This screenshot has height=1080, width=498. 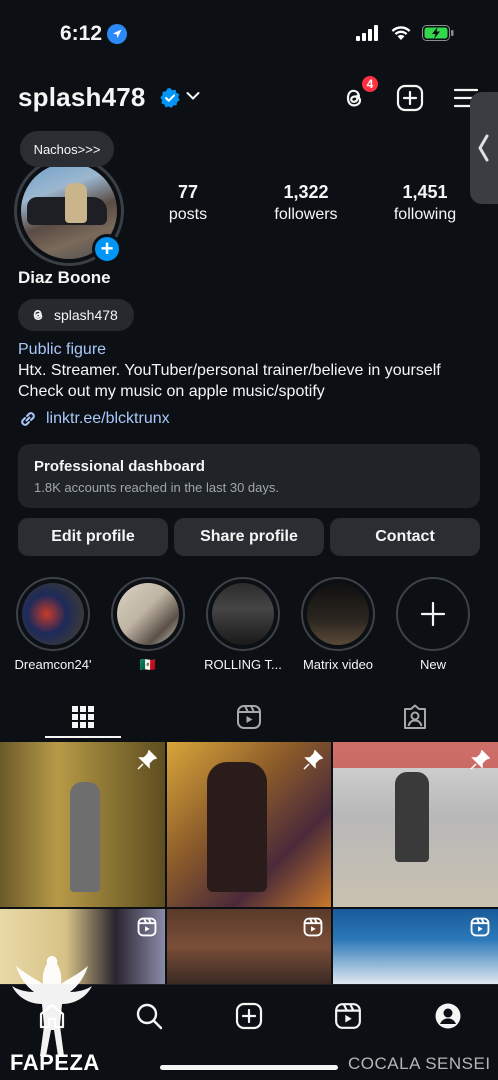 What do you see at coordinates (82, 97) in the screenshot?
I see `username-switcher: splash478` at bounding box center [82, 97].